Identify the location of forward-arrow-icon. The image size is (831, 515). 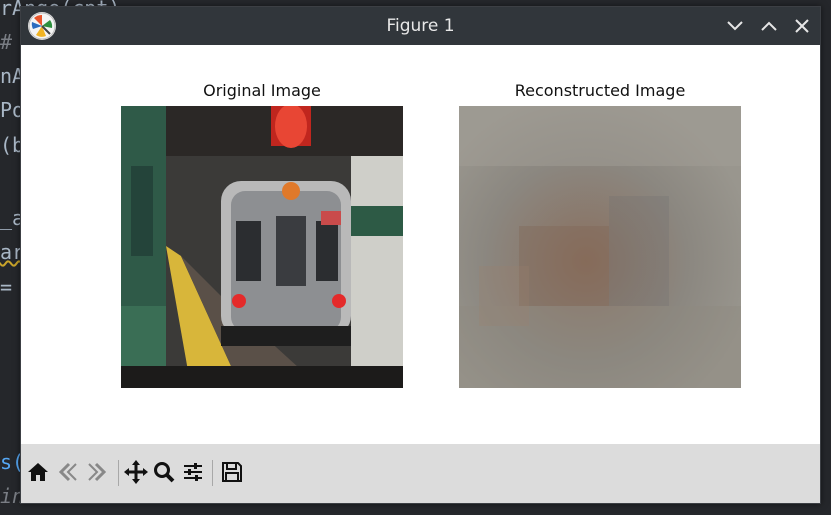
(97, 472).